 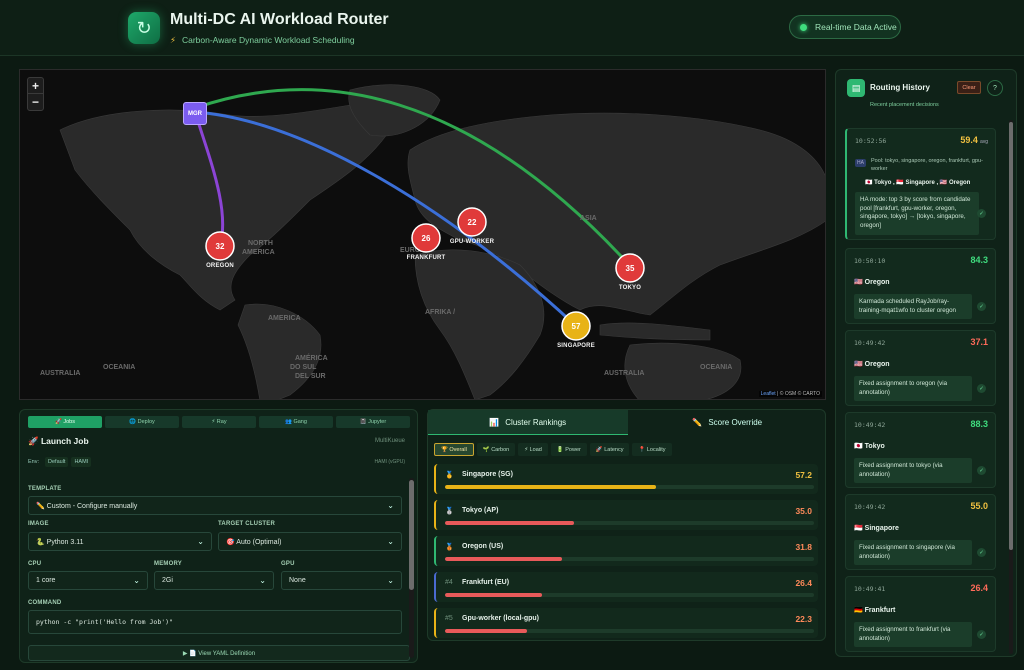 What do you see at coordinates (995, 88) in the screenshot?
I see `help-button: ?` at bounding box center [995, 88].